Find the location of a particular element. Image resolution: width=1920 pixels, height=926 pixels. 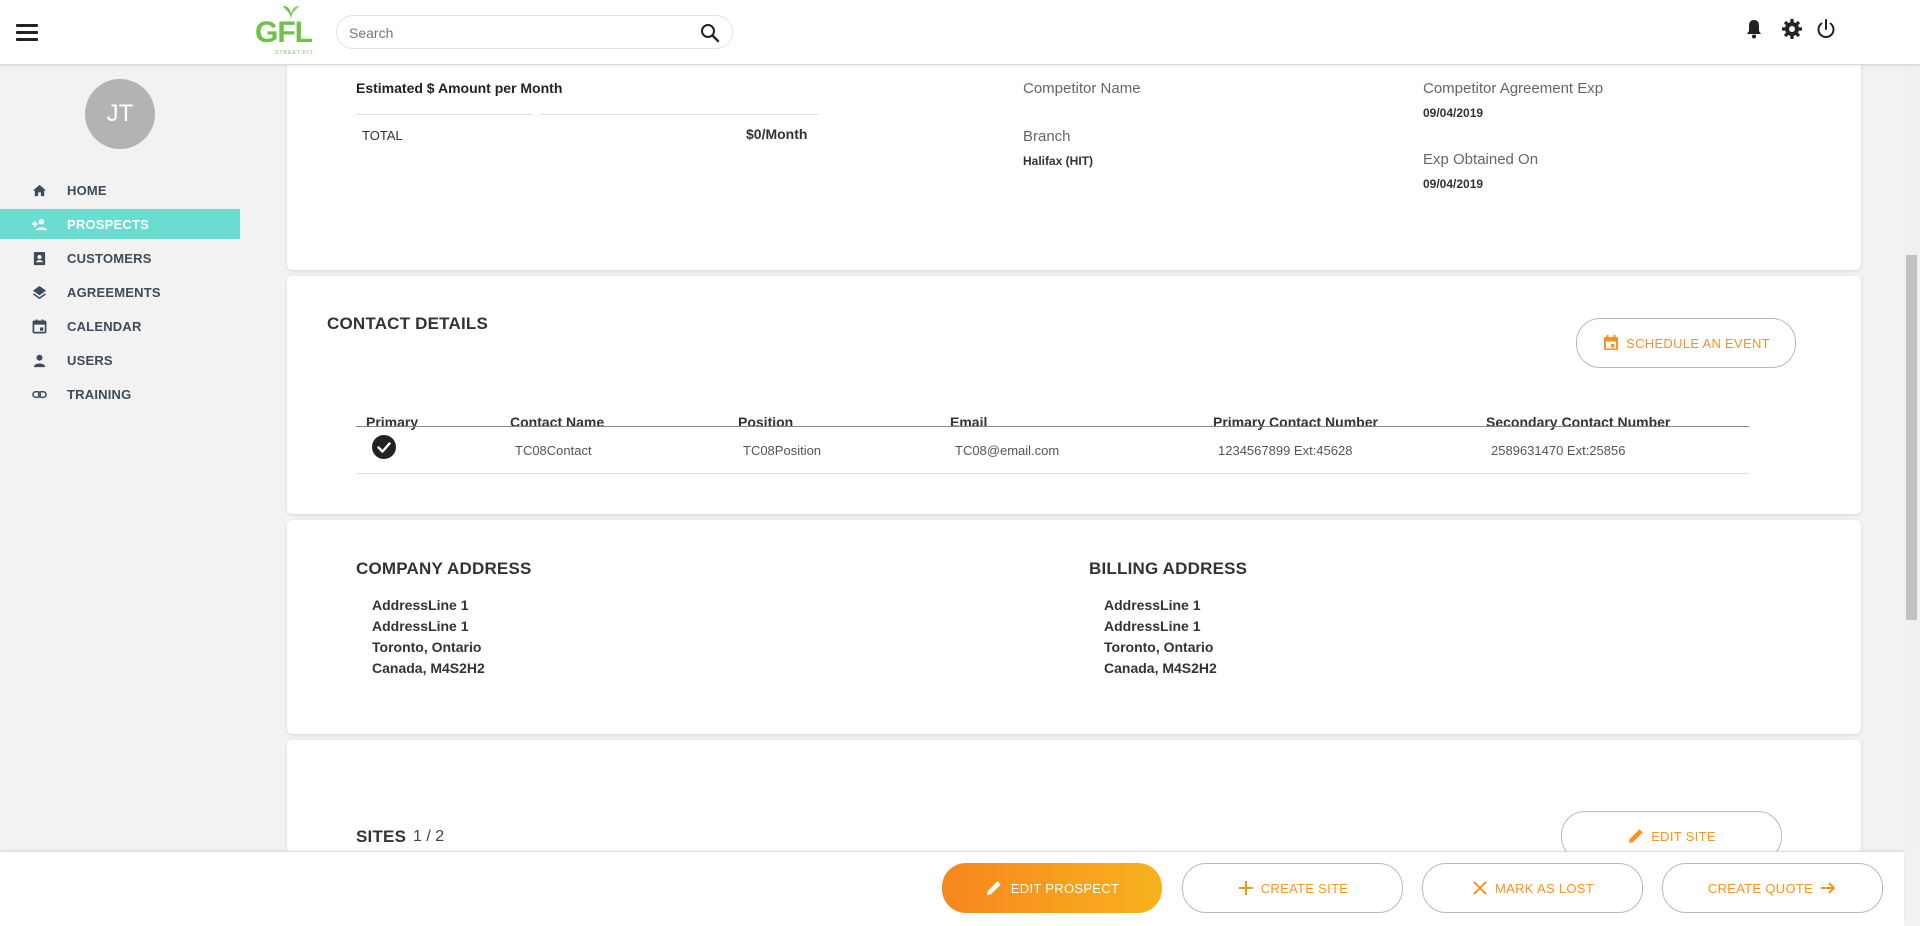

total-label: TOTAL is located at coordinates (382, 135).